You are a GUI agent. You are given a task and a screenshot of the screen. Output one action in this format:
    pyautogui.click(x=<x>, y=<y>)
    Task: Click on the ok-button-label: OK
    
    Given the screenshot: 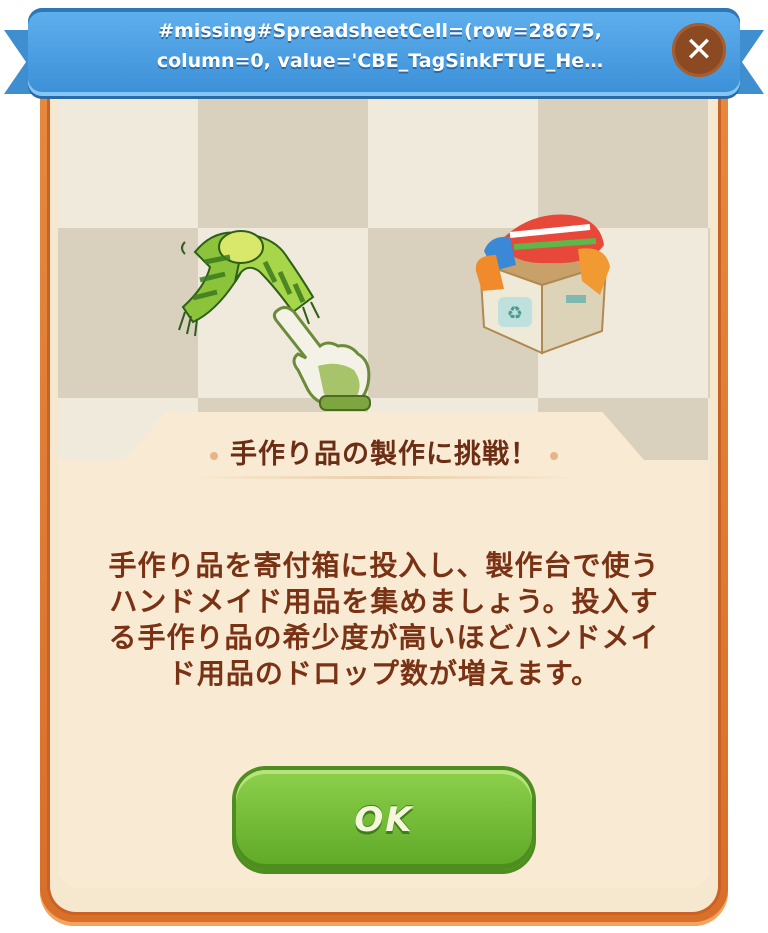 What is the action you would take?
    pyautogui.click(x=384, y=820)
    